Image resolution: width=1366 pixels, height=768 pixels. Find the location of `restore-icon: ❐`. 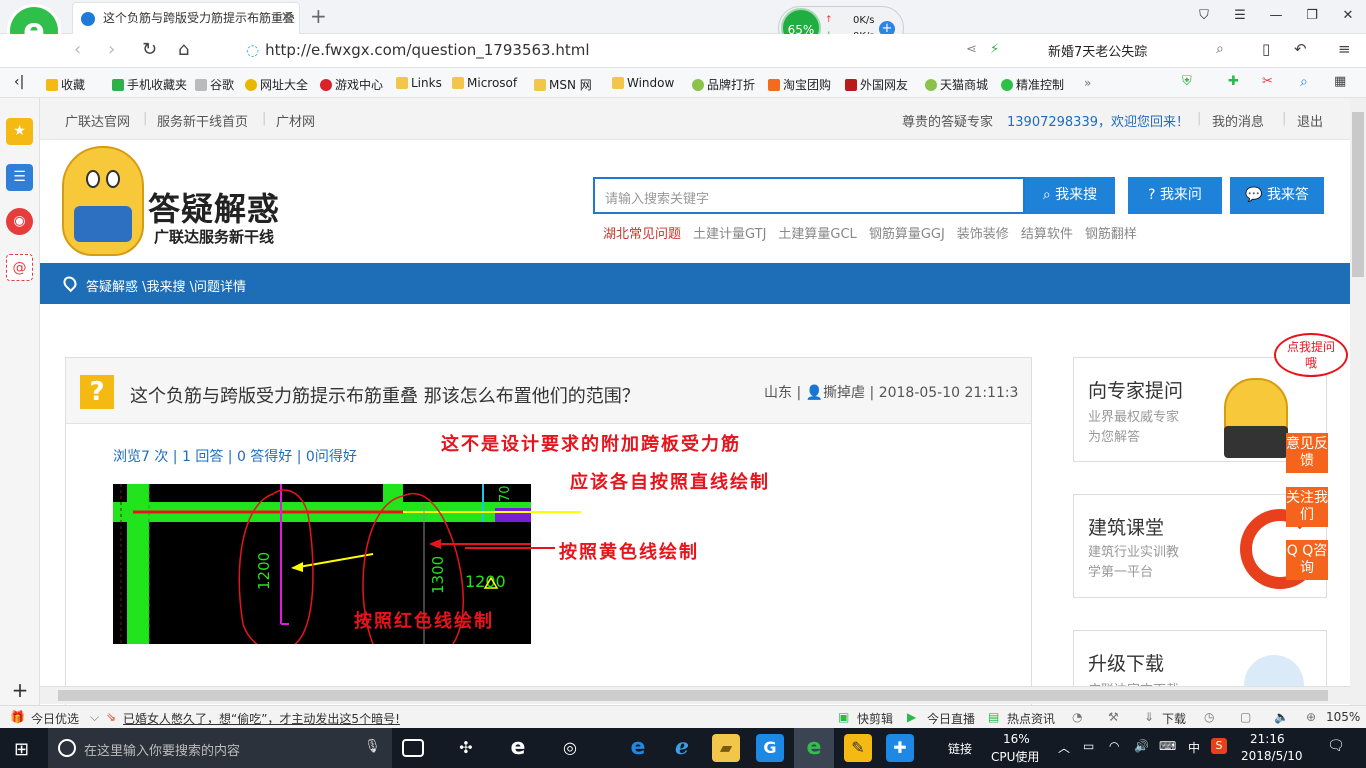

restore-icon: ❐ is located at coordinates (1312, 16).